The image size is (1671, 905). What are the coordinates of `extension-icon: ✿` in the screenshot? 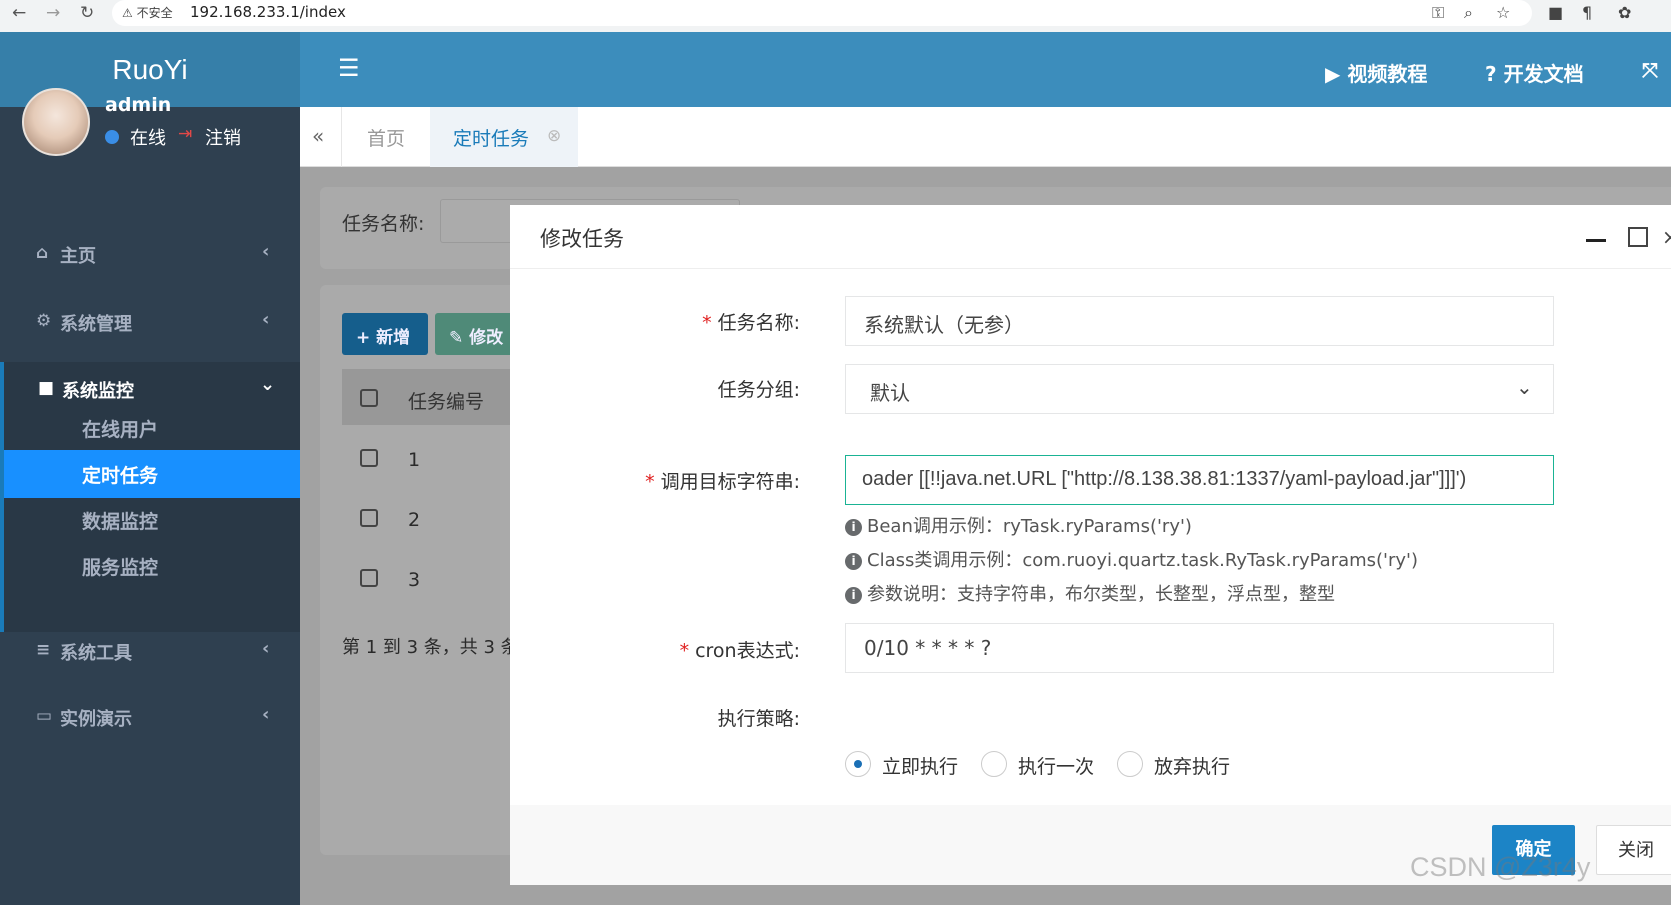 It's located at (1624, 12).